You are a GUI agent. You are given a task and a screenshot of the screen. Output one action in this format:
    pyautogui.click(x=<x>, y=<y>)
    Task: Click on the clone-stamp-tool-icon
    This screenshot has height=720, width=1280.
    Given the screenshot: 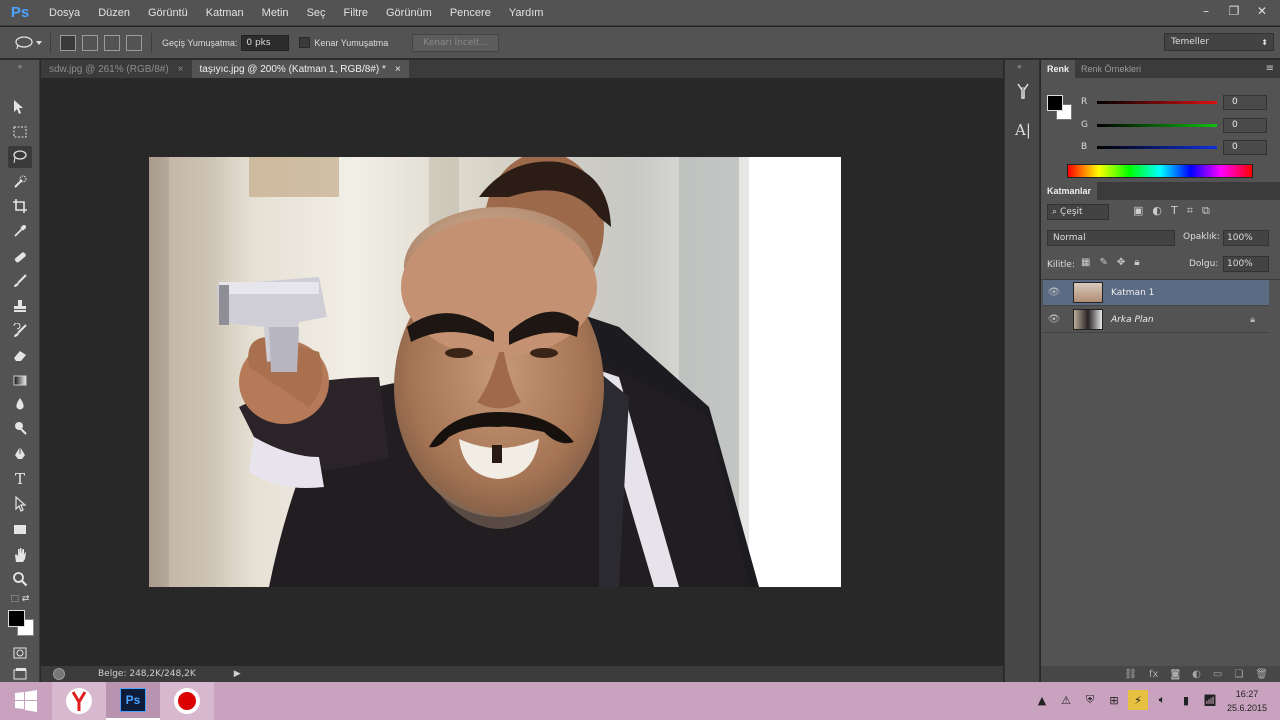 What is the action you would take?
    pyautogui.click(x=20, y=306)
    